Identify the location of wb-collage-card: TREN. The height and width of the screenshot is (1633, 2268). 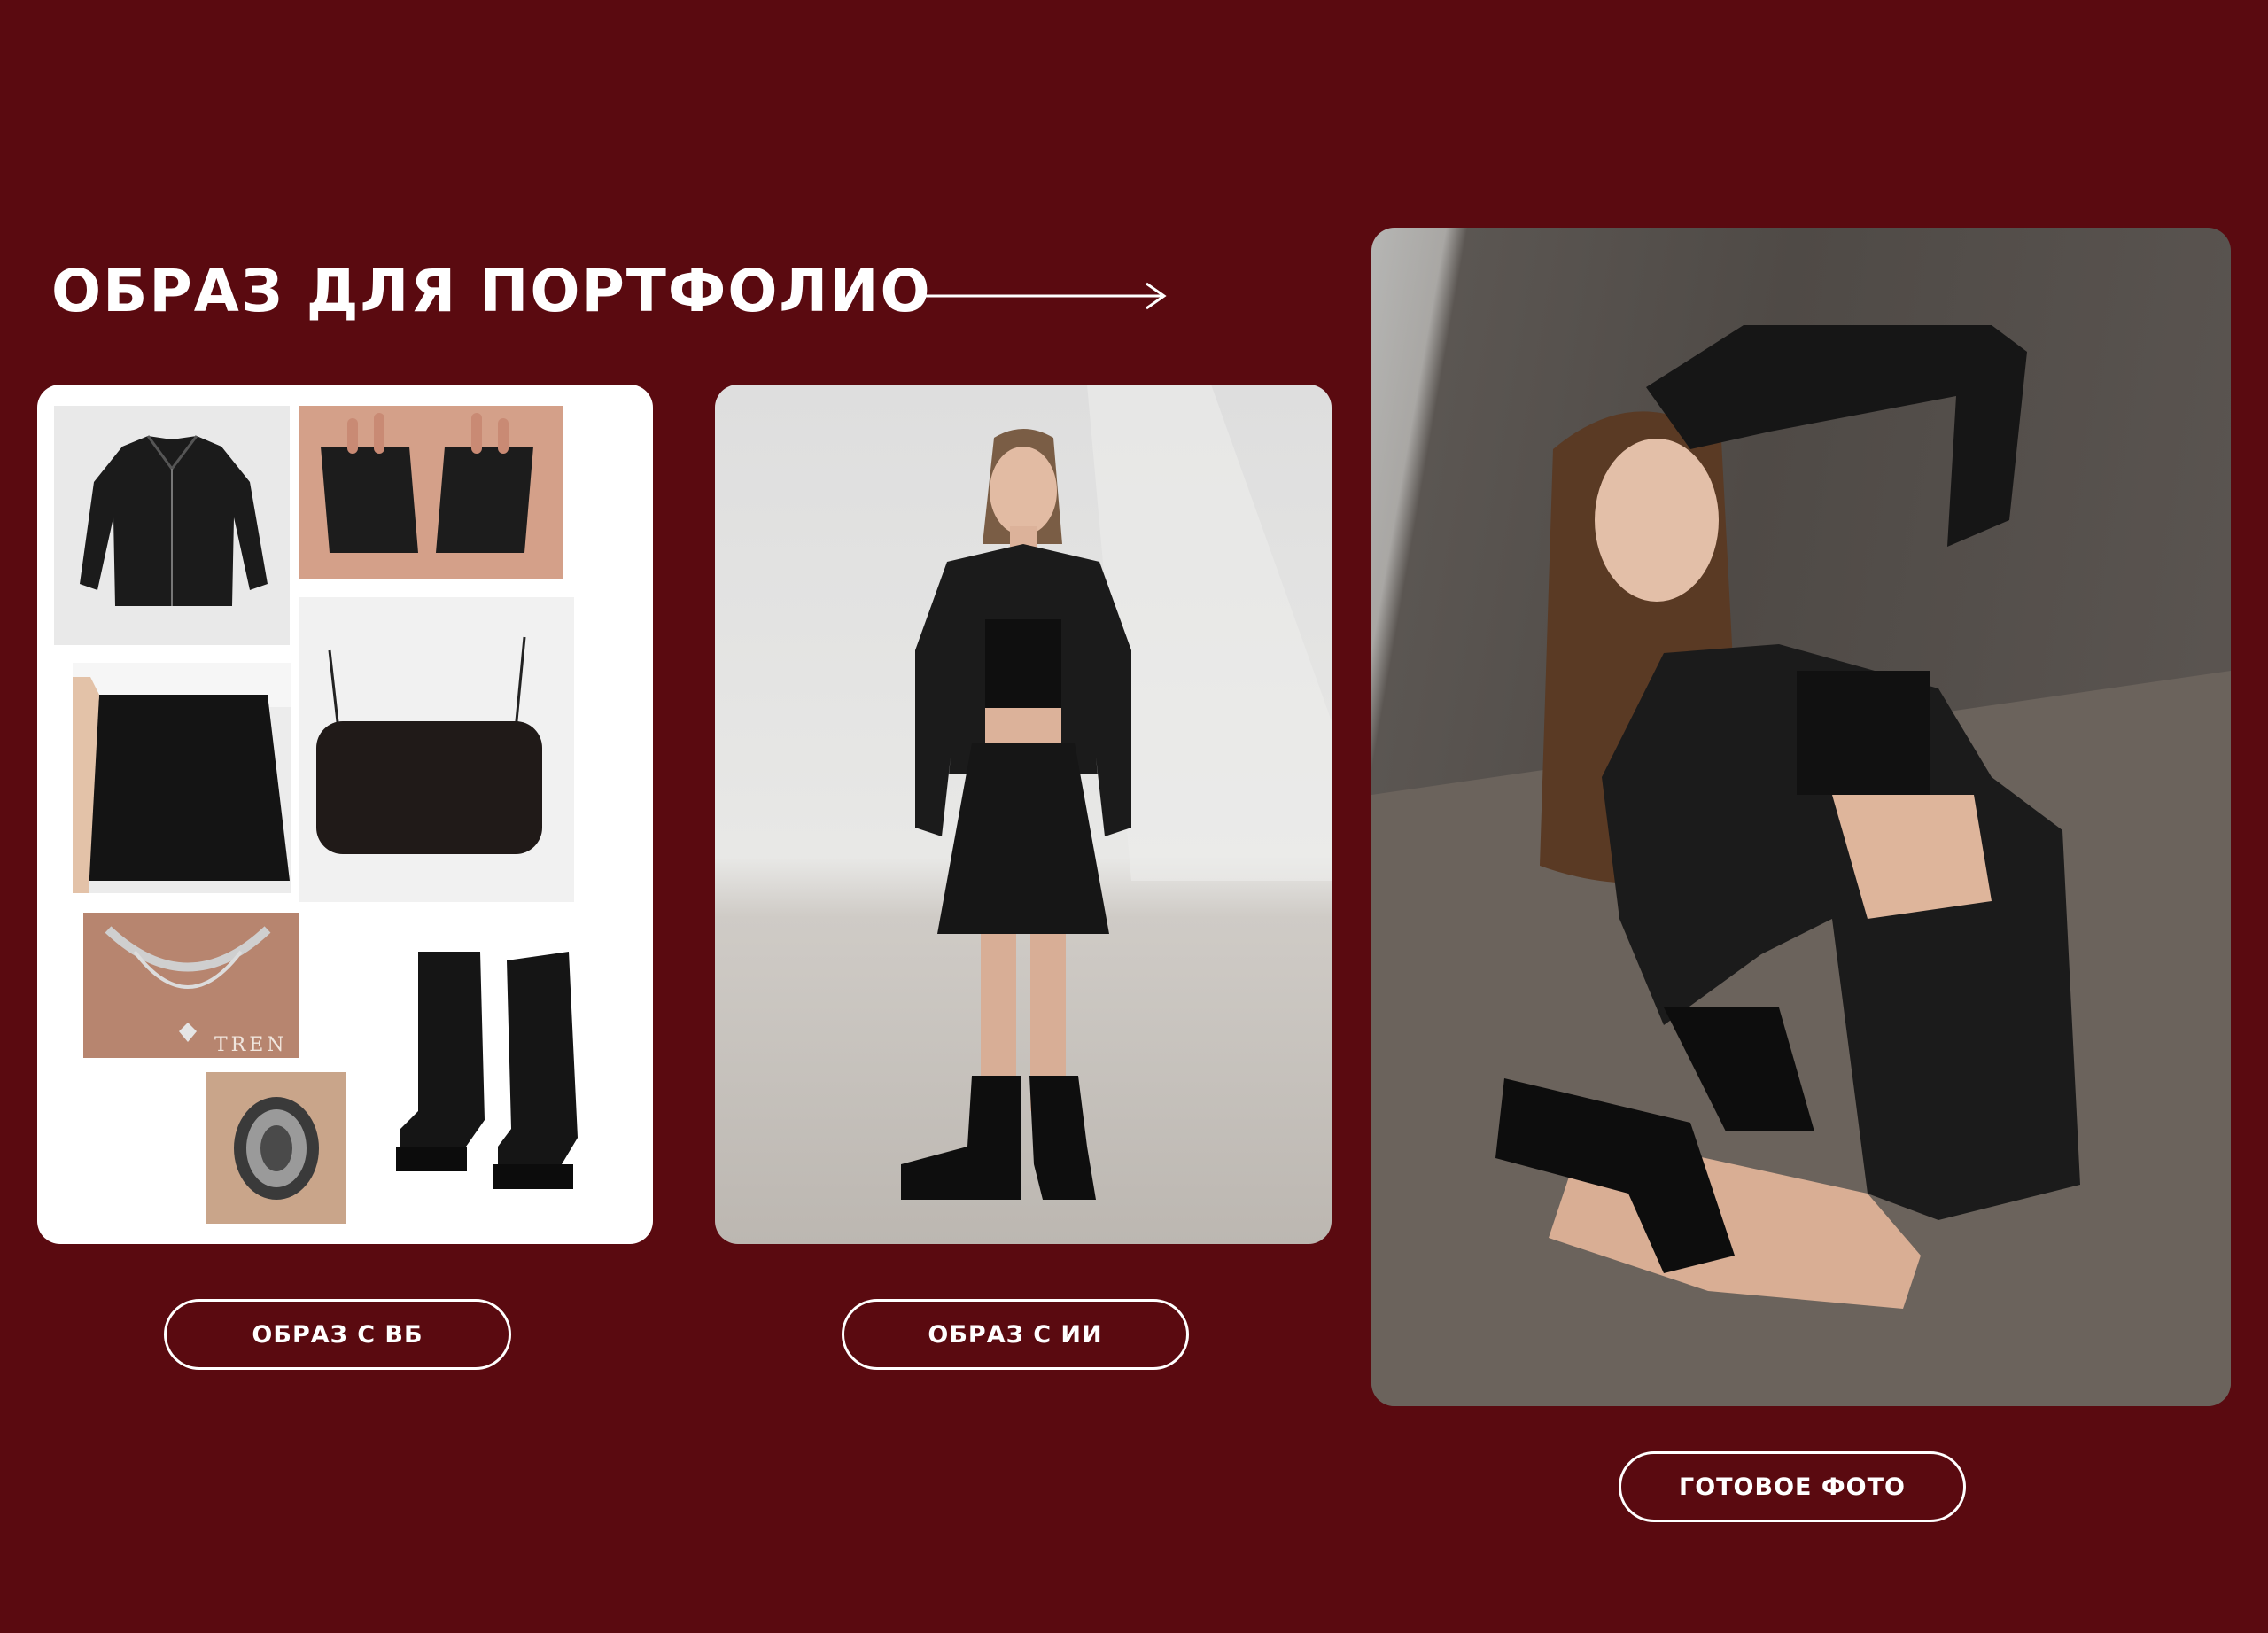
(345, 814).